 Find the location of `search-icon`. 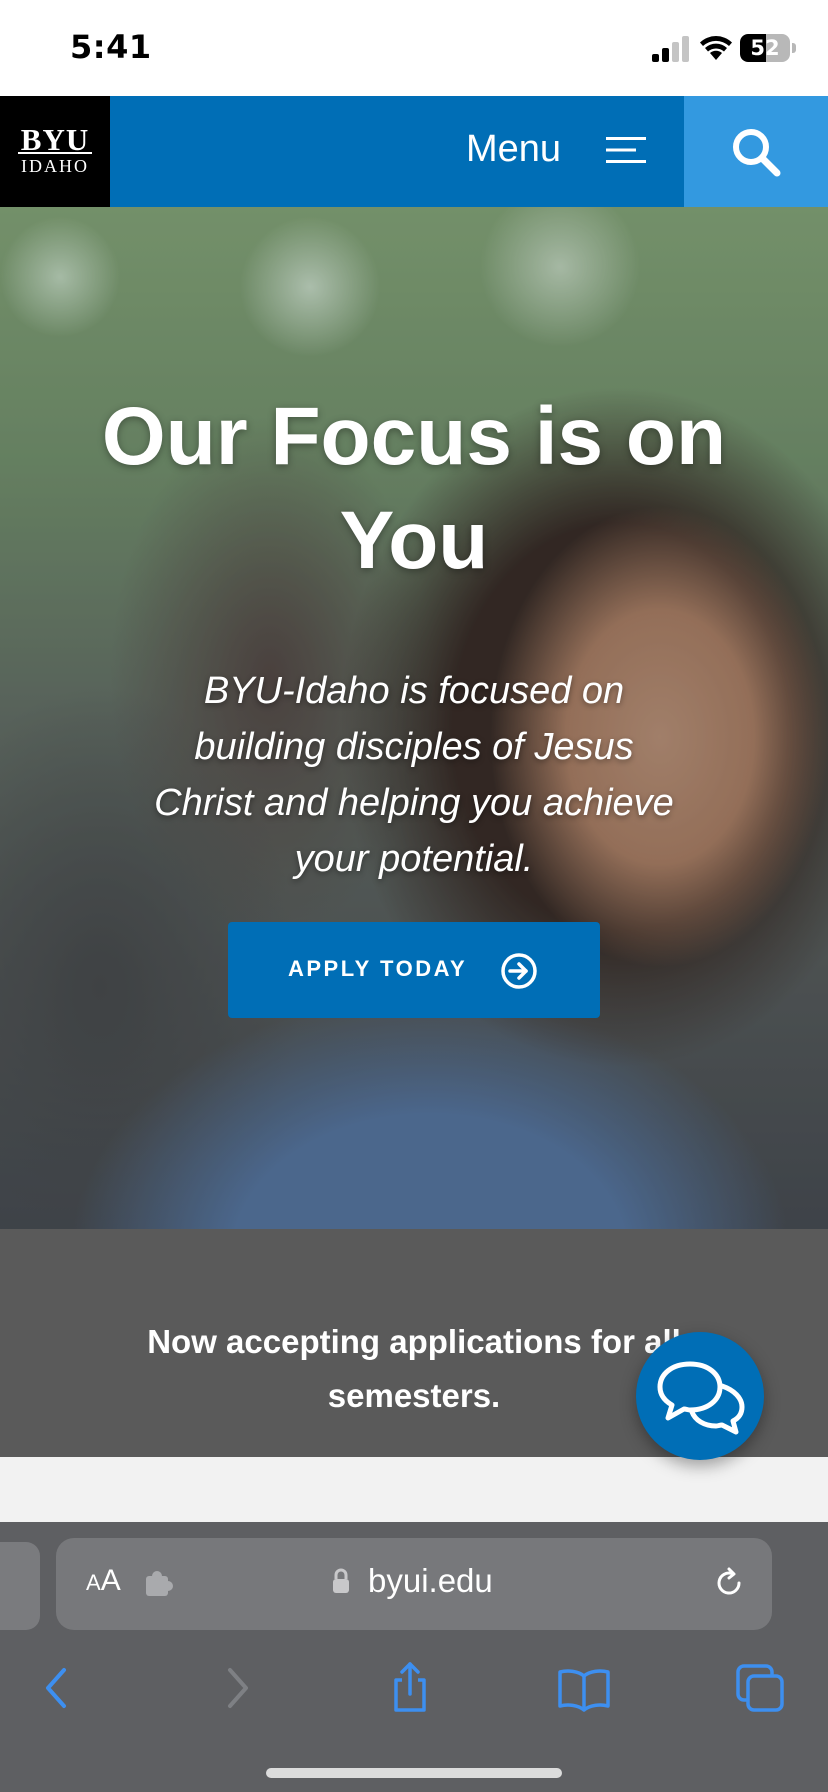

search-icon is located at coordinates (757, 153).